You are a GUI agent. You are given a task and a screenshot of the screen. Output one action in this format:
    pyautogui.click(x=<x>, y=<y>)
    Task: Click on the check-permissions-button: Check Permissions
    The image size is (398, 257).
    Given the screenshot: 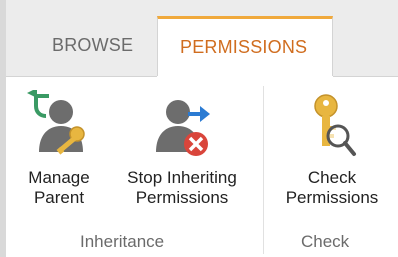 What is the action you would take?
    pyautogui.click(x=332, y=149)
    